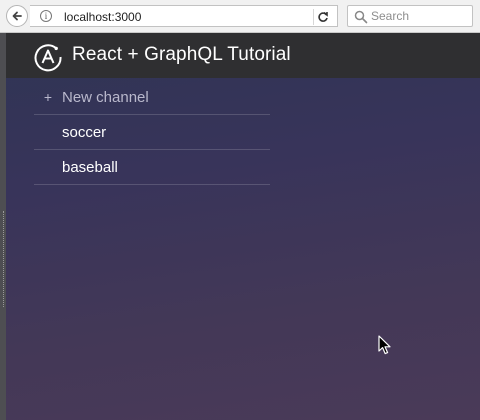  What do you see at coordinates (184, 16) in the screenshot?
I see `address-bar: i localhost:3000` at bounding box center [184, 16].